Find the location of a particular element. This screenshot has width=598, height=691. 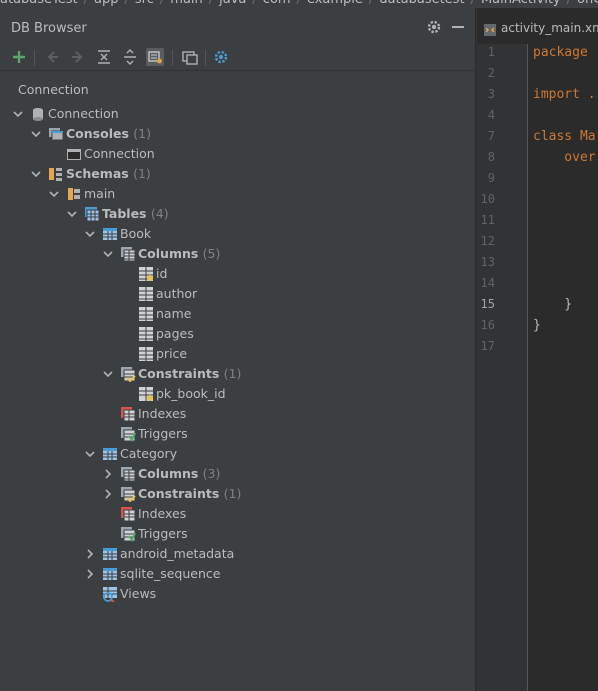

tree-node-text: Book is located at coordinates (136, 233).